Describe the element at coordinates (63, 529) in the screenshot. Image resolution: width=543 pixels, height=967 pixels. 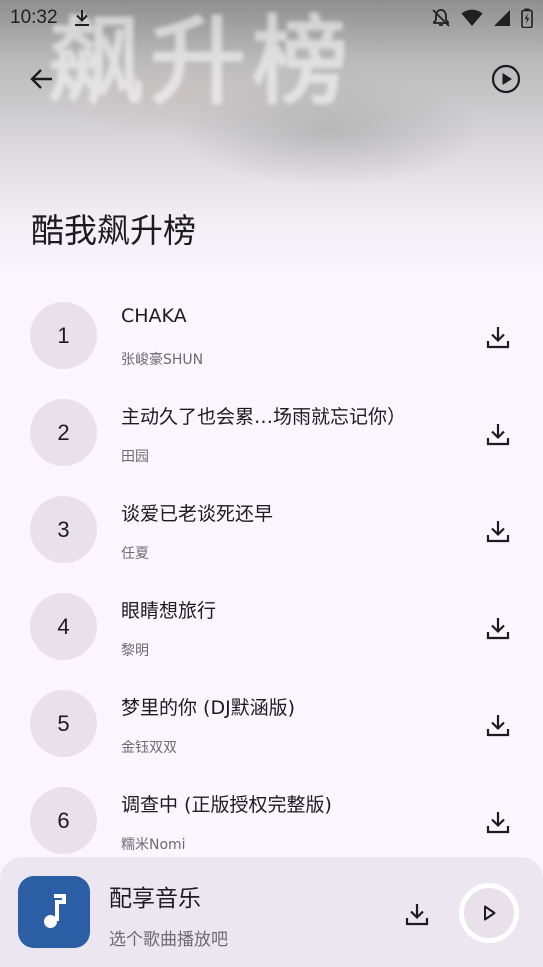
I see `rank-badge: 3` at that location.